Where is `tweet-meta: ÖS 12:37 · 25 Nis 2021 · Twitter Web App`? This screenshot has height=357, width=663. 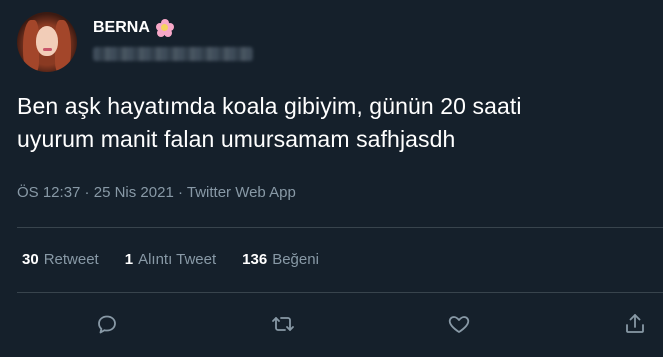 tweet-meta: ÖS 12:37 · 25 Nis 2021 · Twitter Web App is located at coordinates (156, 192).